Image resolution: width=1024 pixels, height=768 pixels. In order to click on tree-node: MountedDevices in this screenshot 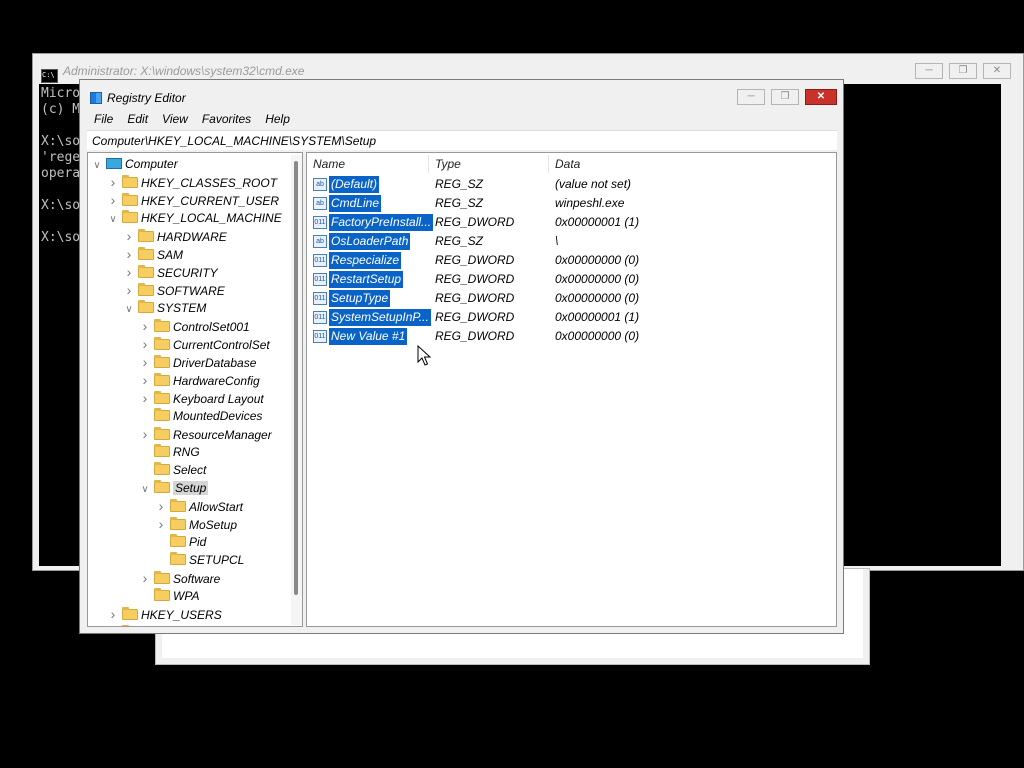, I will do `click(201, 416)`.